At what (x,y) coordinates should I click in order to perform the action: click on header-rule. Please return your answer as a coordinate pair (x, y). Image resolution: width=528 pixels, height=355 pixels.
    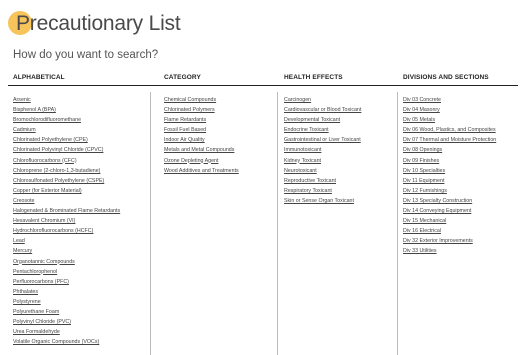
    Looking at the image, I should click on (263, 85).